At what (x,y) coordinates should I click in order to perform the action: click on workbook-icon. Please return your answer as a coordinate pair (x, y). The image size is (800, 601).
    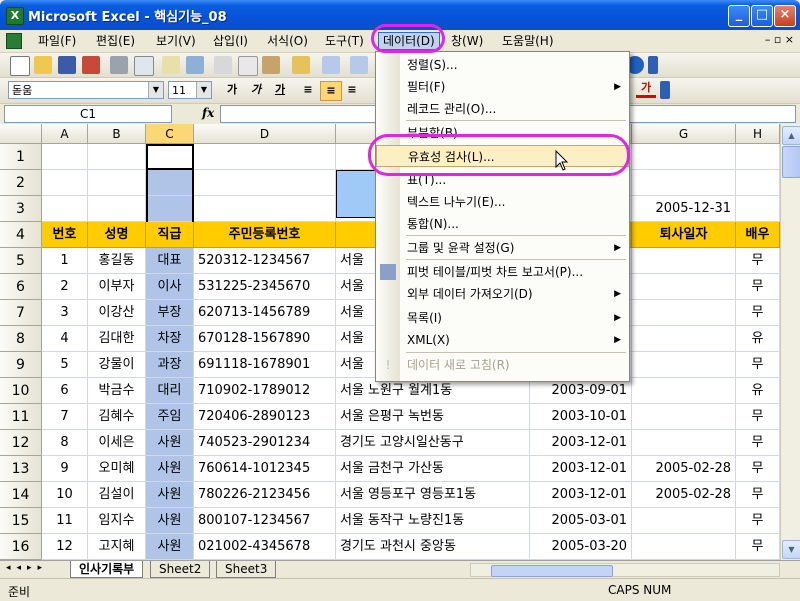
    Looking at the image, I should click on (14, 41).